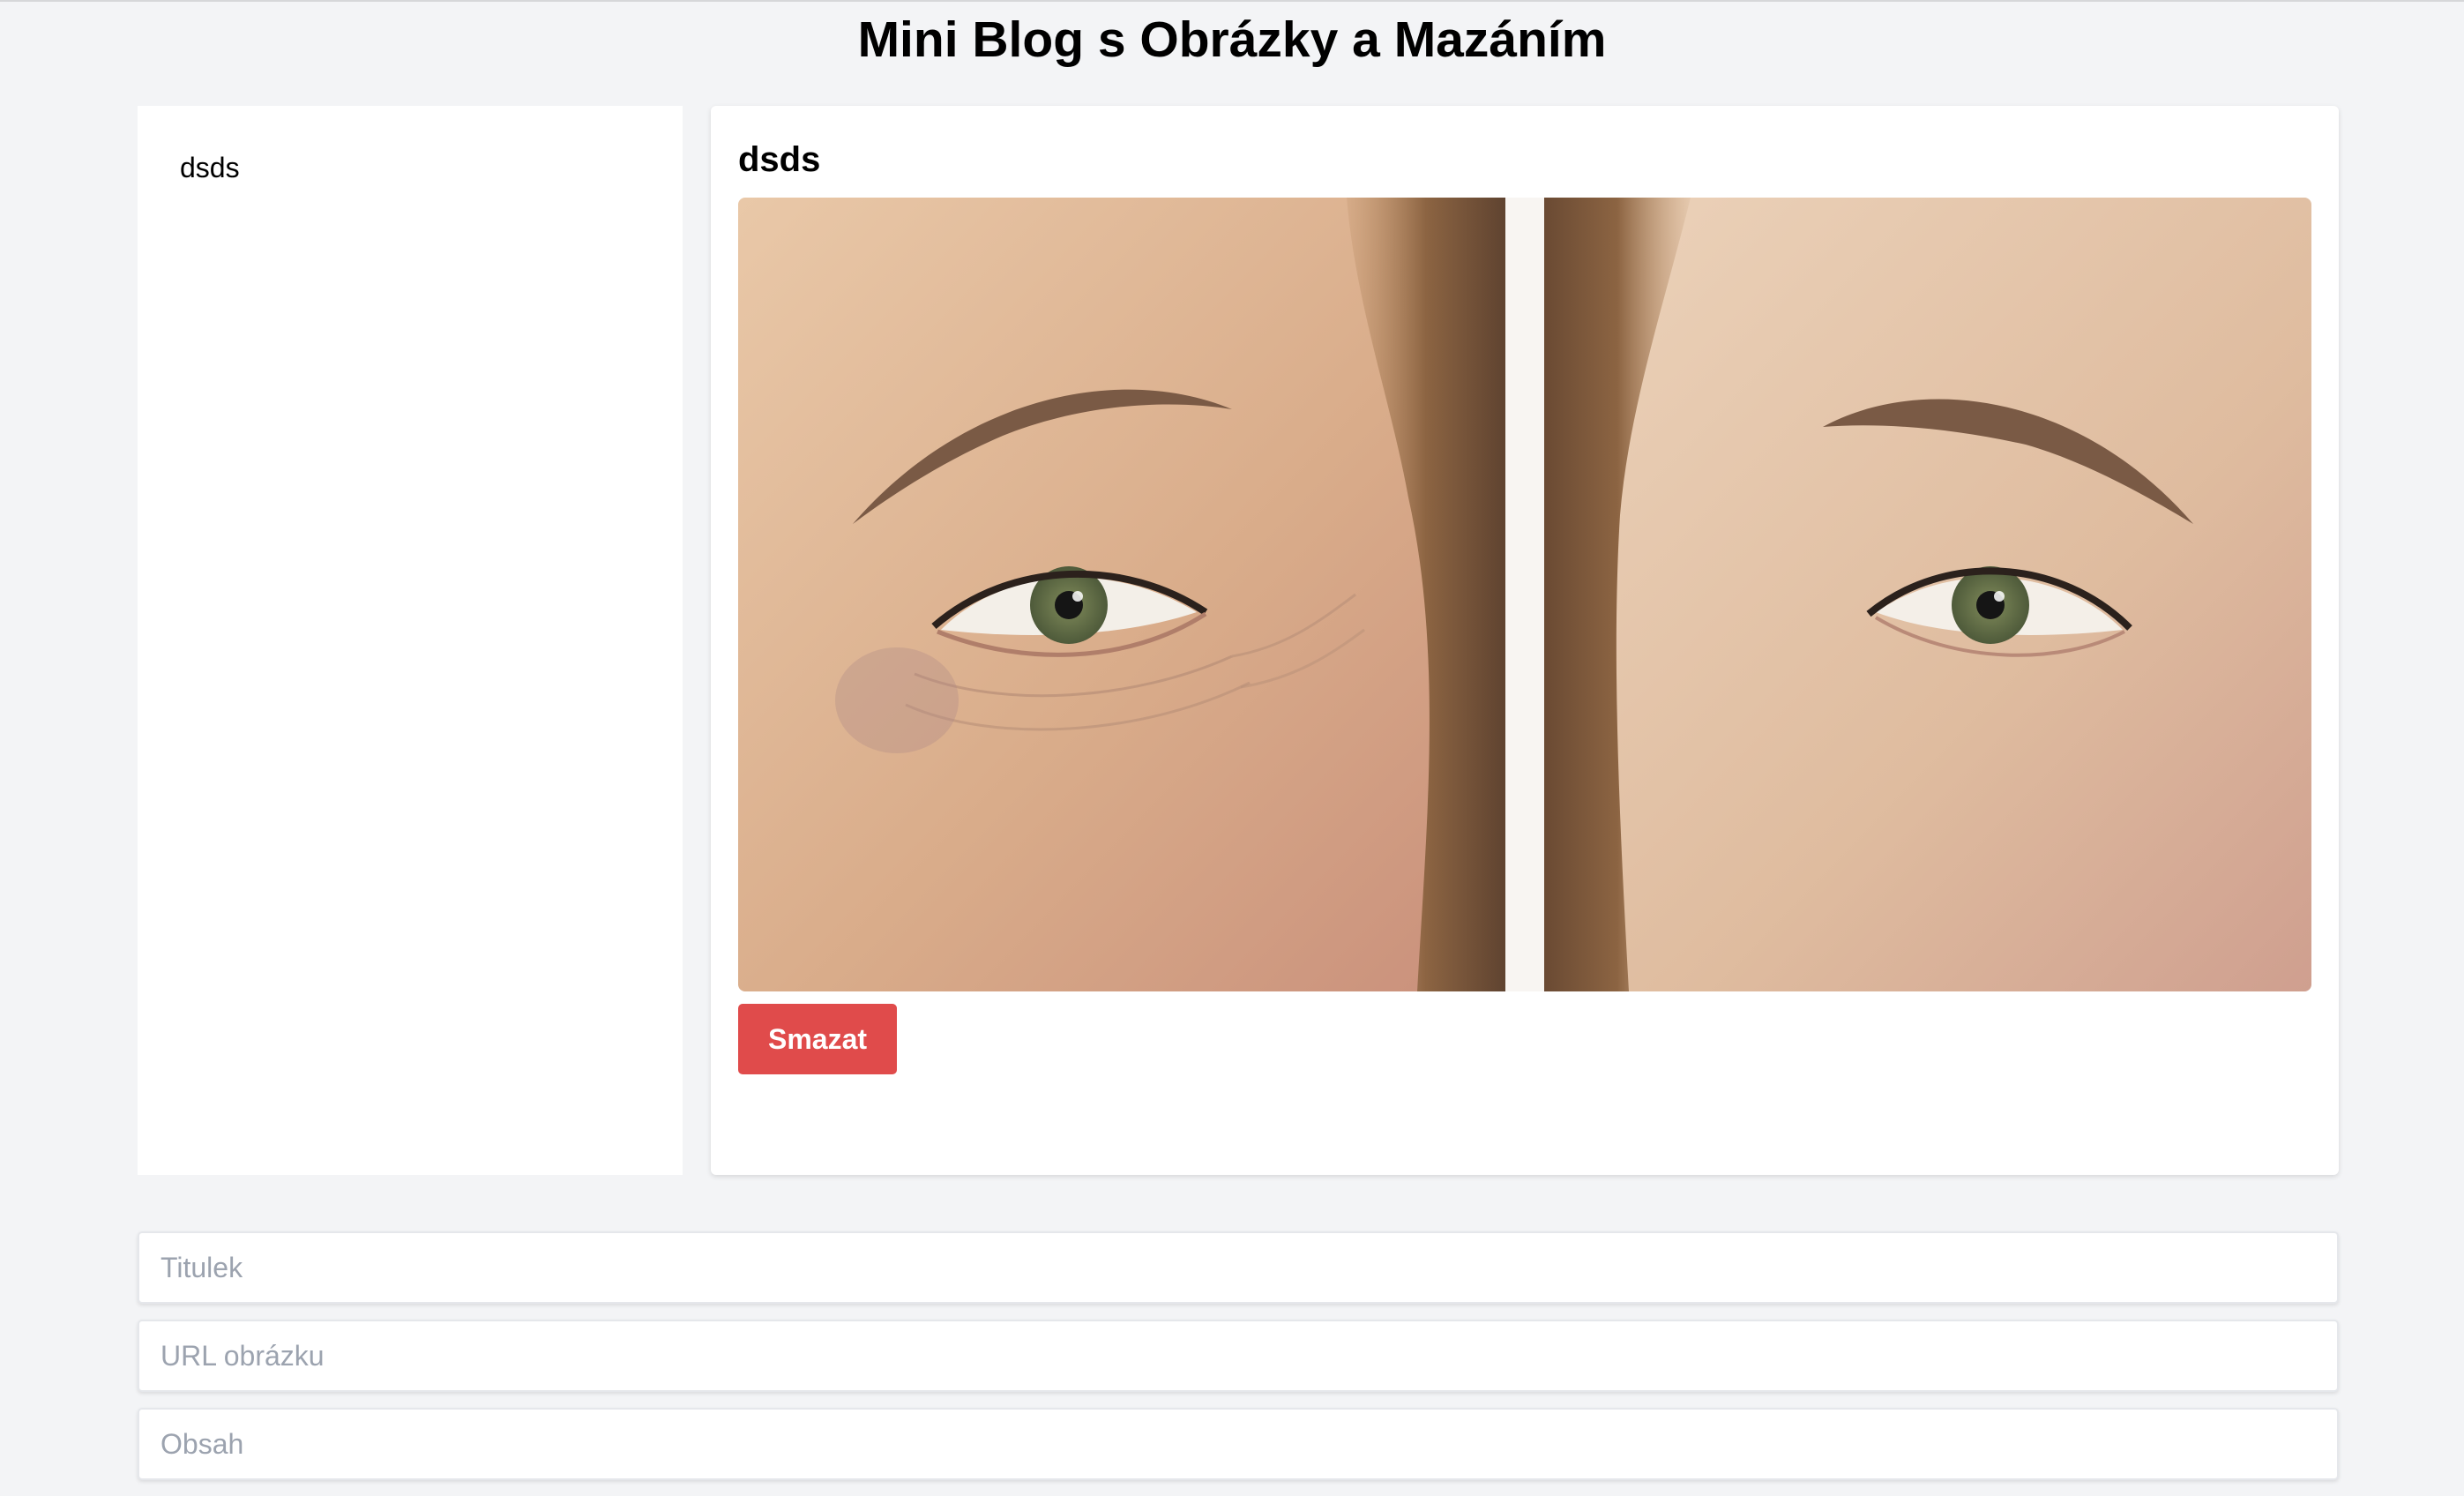 This screenshot has height=1496, width=2464. What do you see at coordinates (817, 1039) in the screenshot?
I see `delete-button: Smazat` at bounding box center [817, 1039].